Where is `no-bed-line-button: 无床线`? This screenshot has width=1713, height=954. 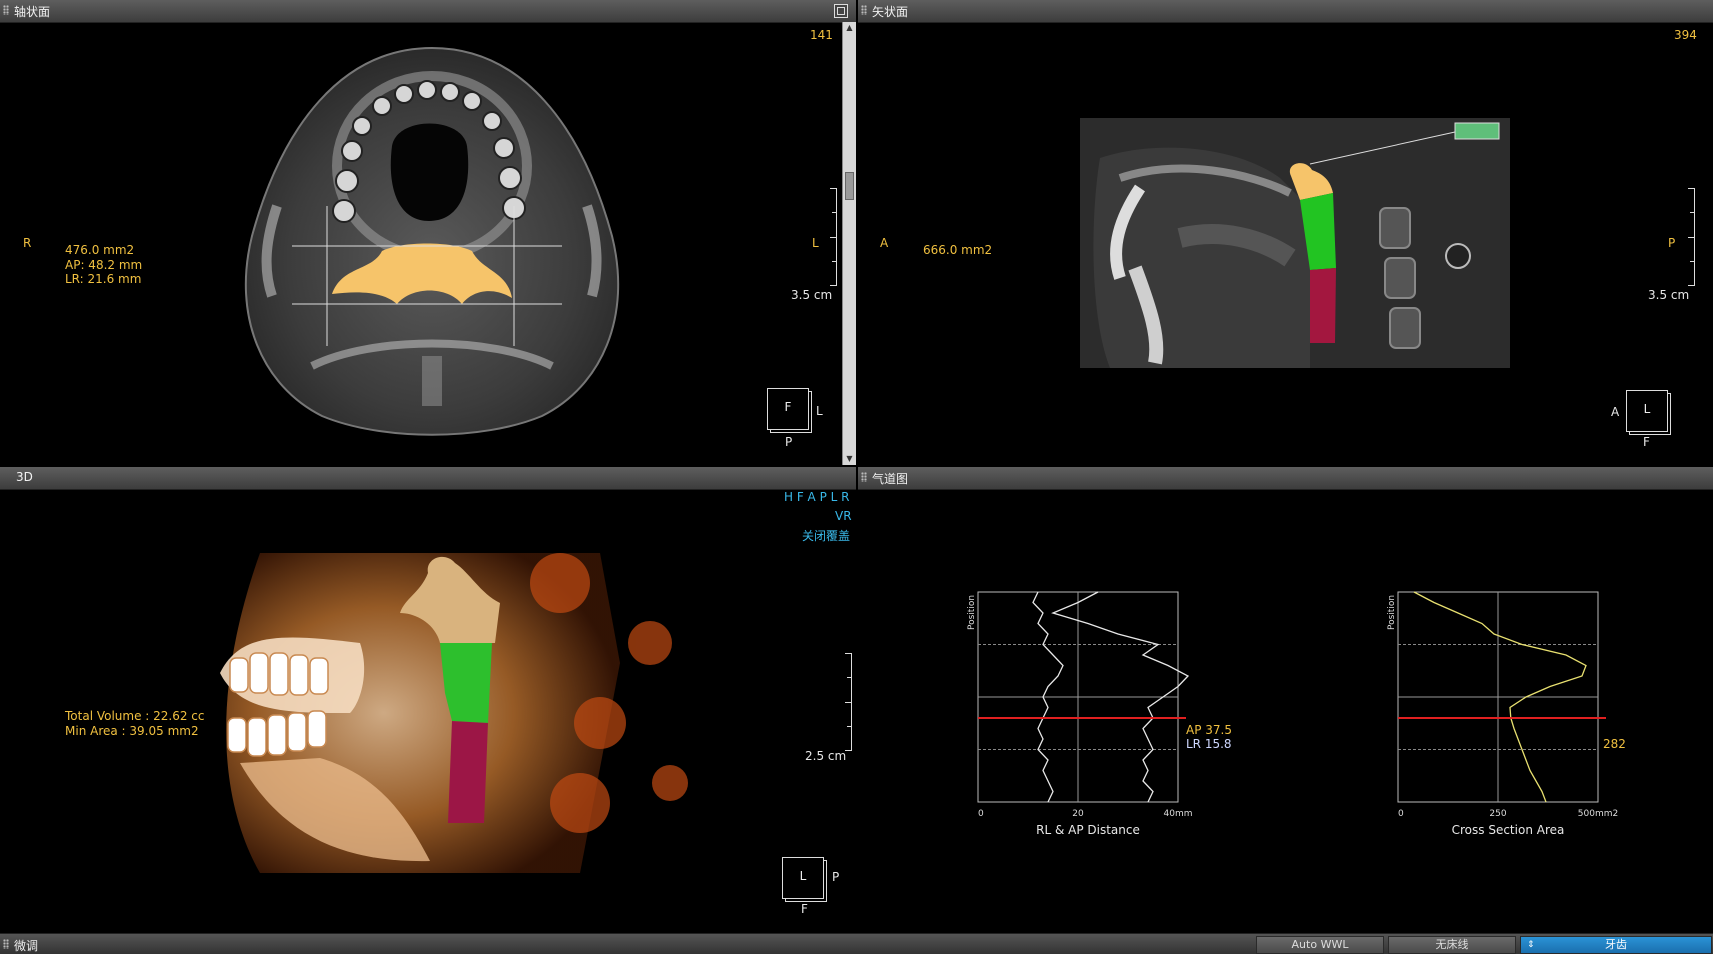 no-bed-line-button: 无床线 is located at coordinates (1452, 945).